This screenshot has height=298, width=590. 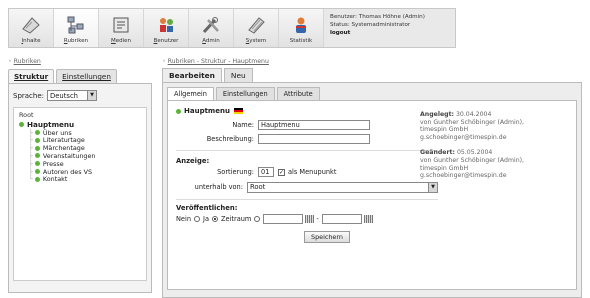 I want to click on changed-email: g.schoebinger@timespin.de, so click(x=463, y=176).